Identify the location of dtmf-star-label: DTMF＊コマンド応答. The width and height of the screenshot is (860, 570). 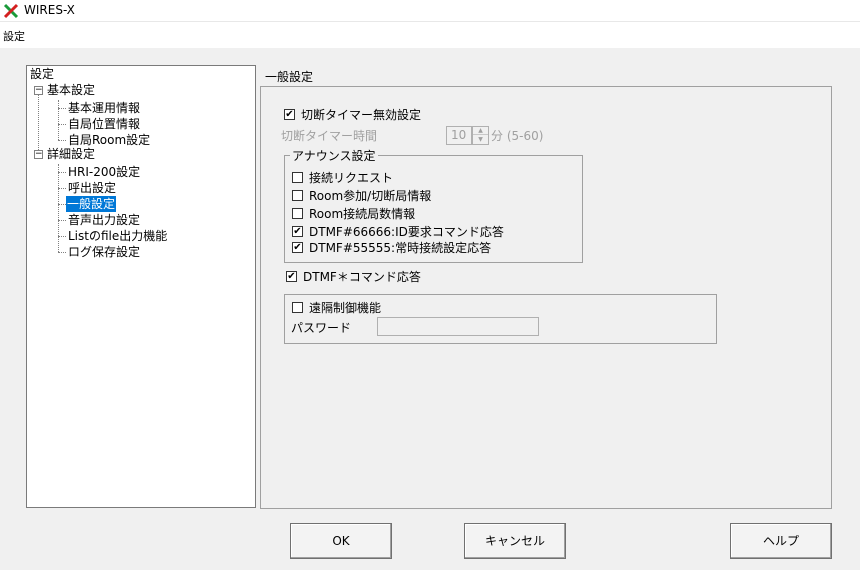
(362, 276).